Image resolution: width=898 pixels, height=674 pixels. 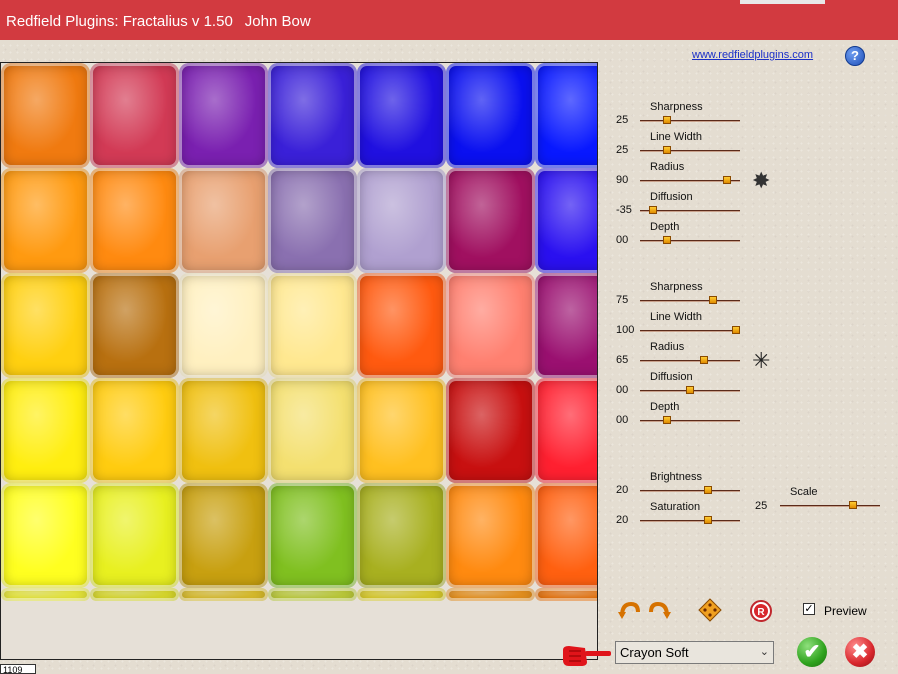 I want to click on starburst-icon: ✸, so click(x=761, y=181).